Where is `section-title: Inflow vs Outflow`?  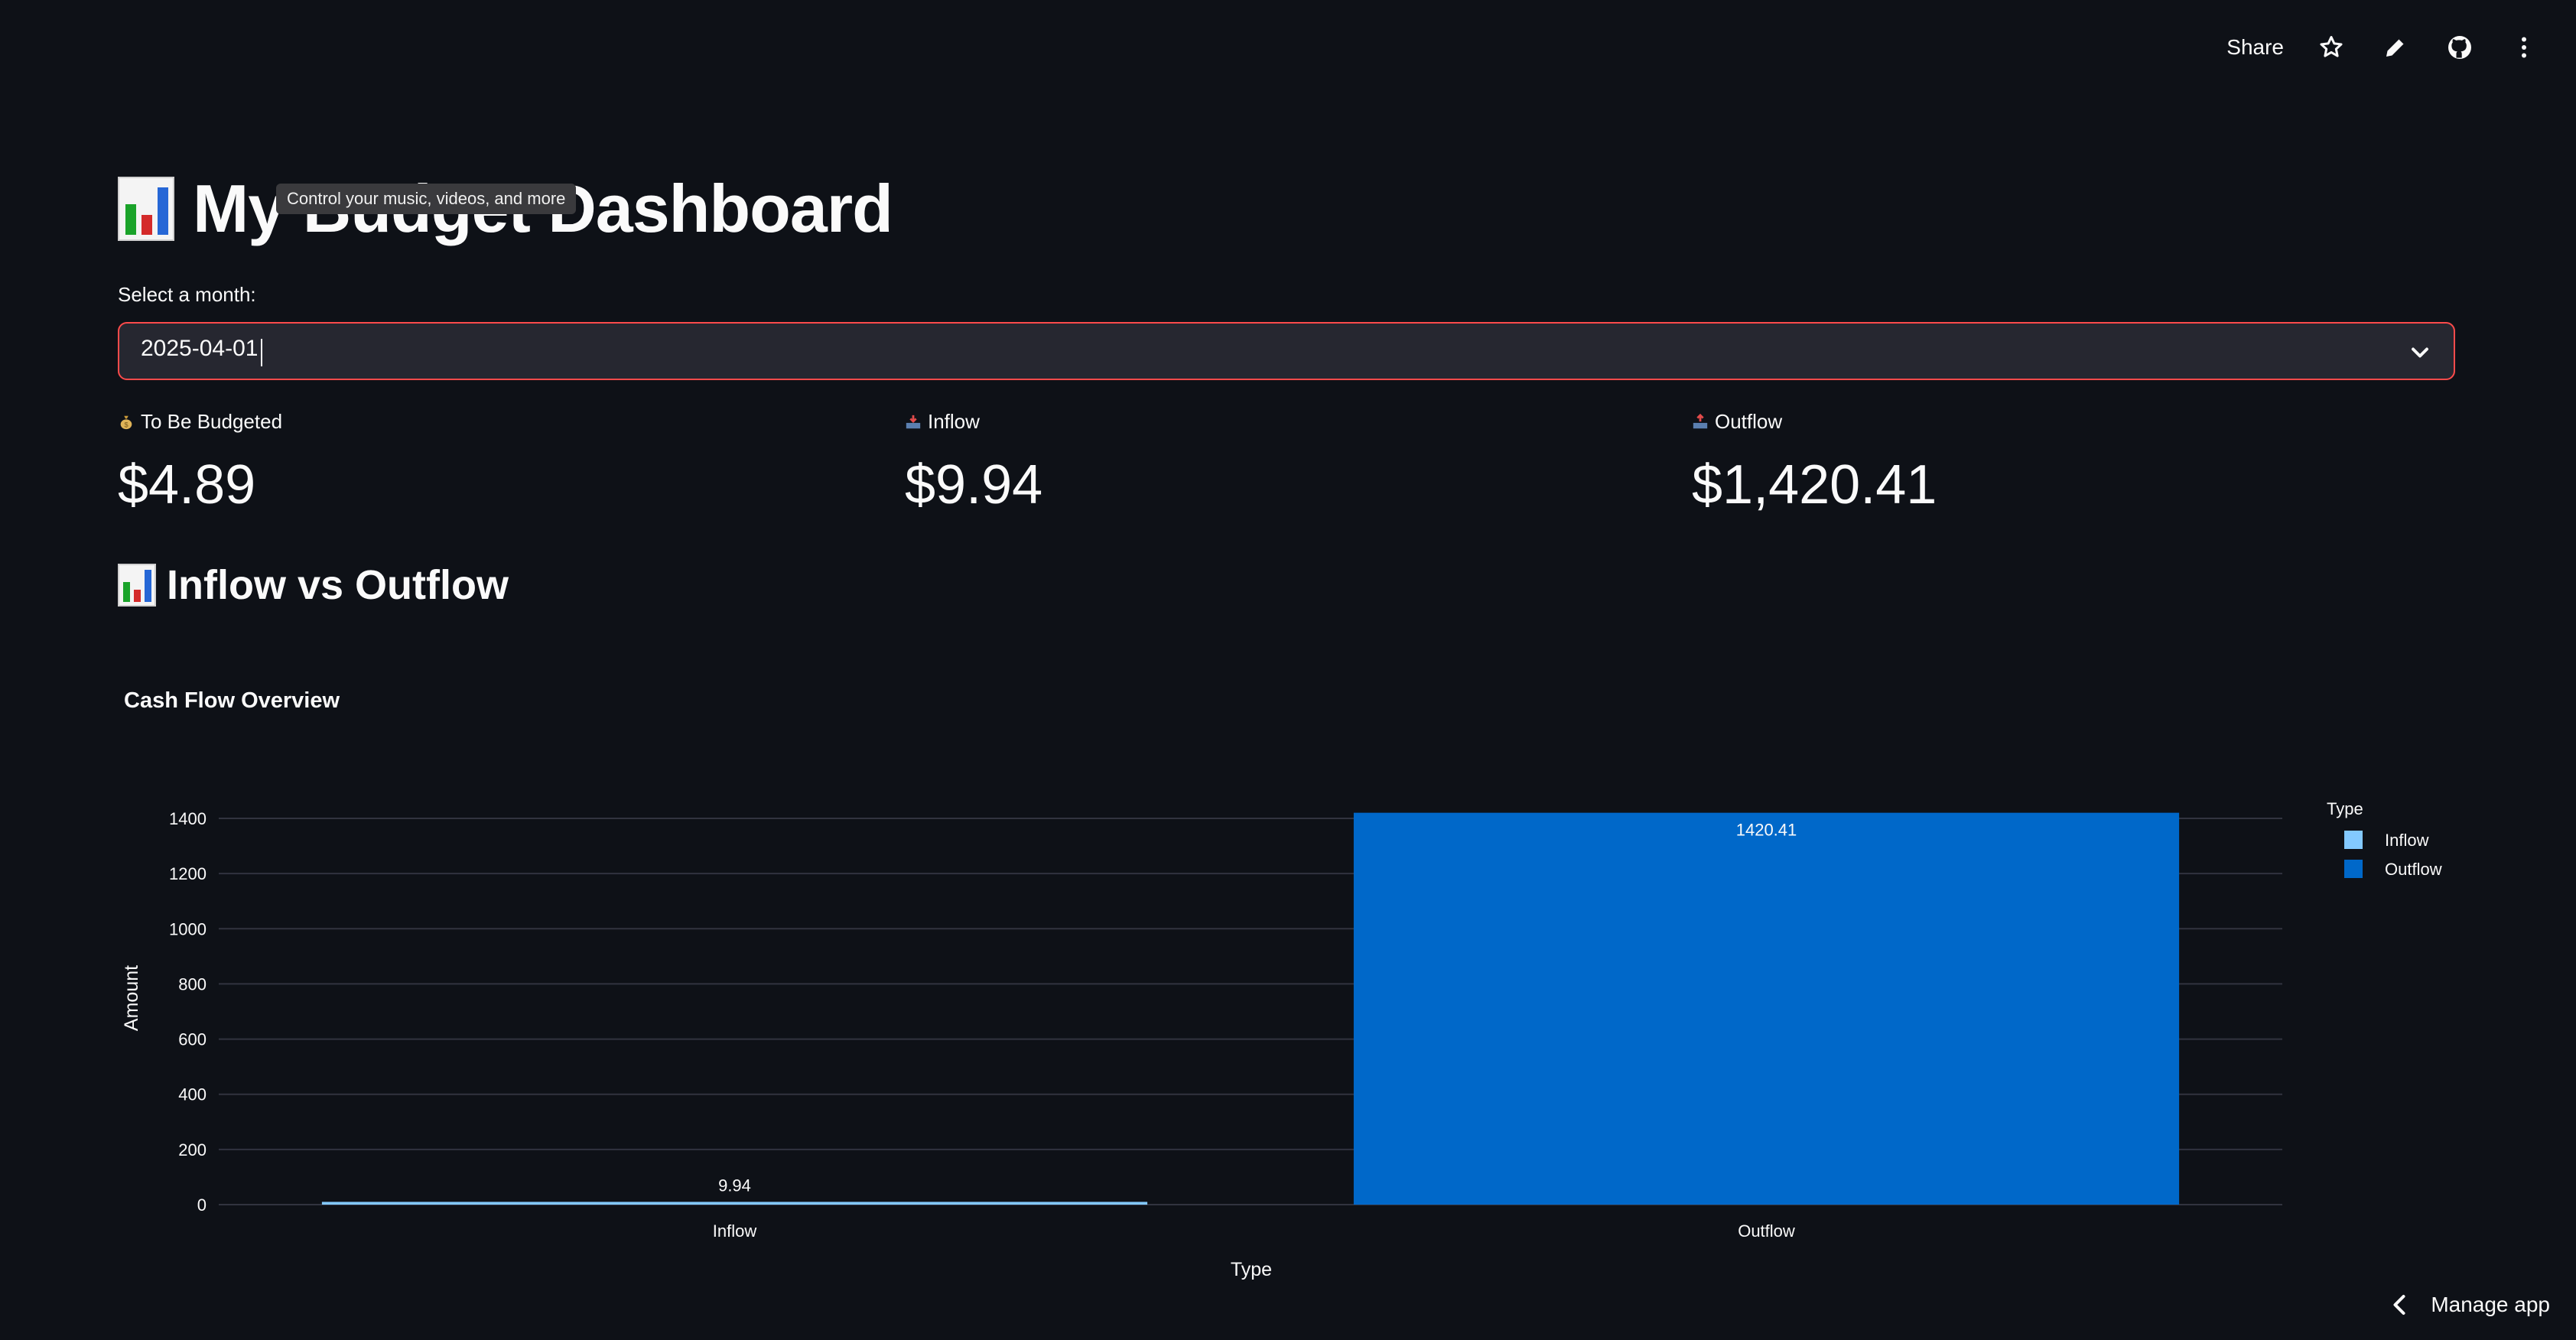
section-title: Inflow vs Outflow is located at coordinates (338, 585).